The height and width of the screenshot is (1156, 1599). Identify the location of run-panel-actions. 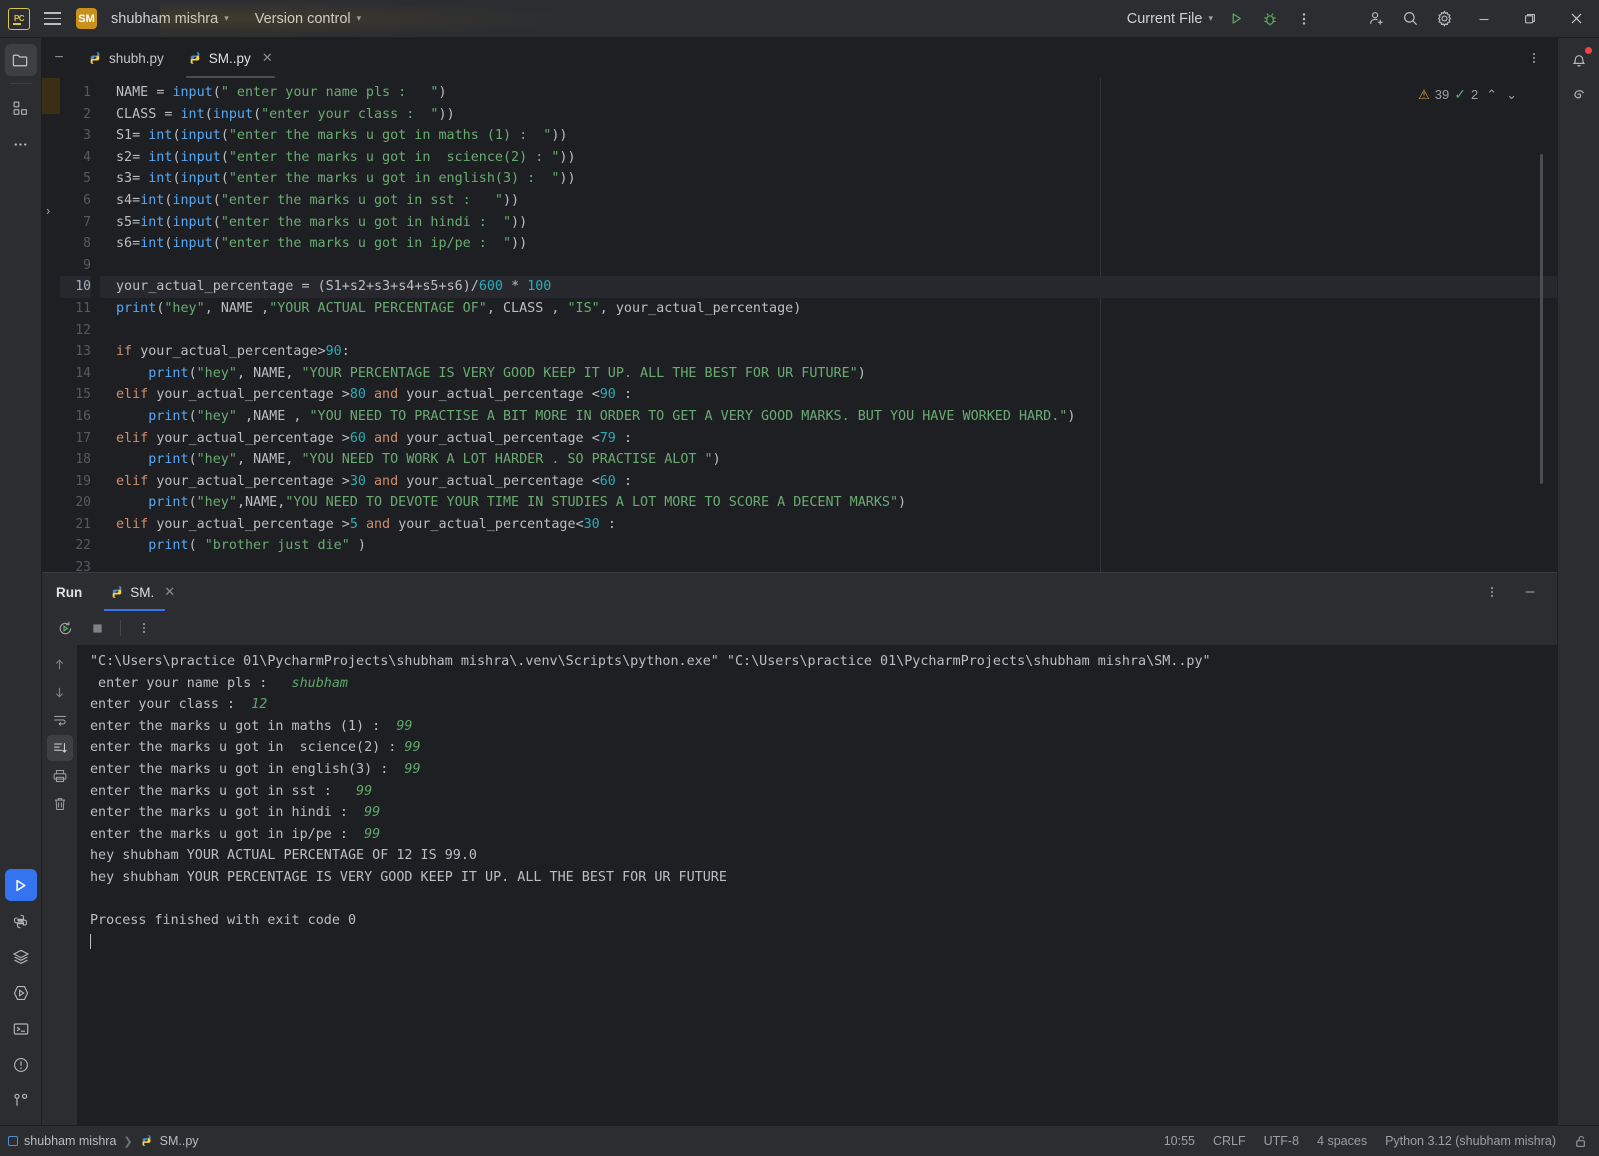
(1516, 592).